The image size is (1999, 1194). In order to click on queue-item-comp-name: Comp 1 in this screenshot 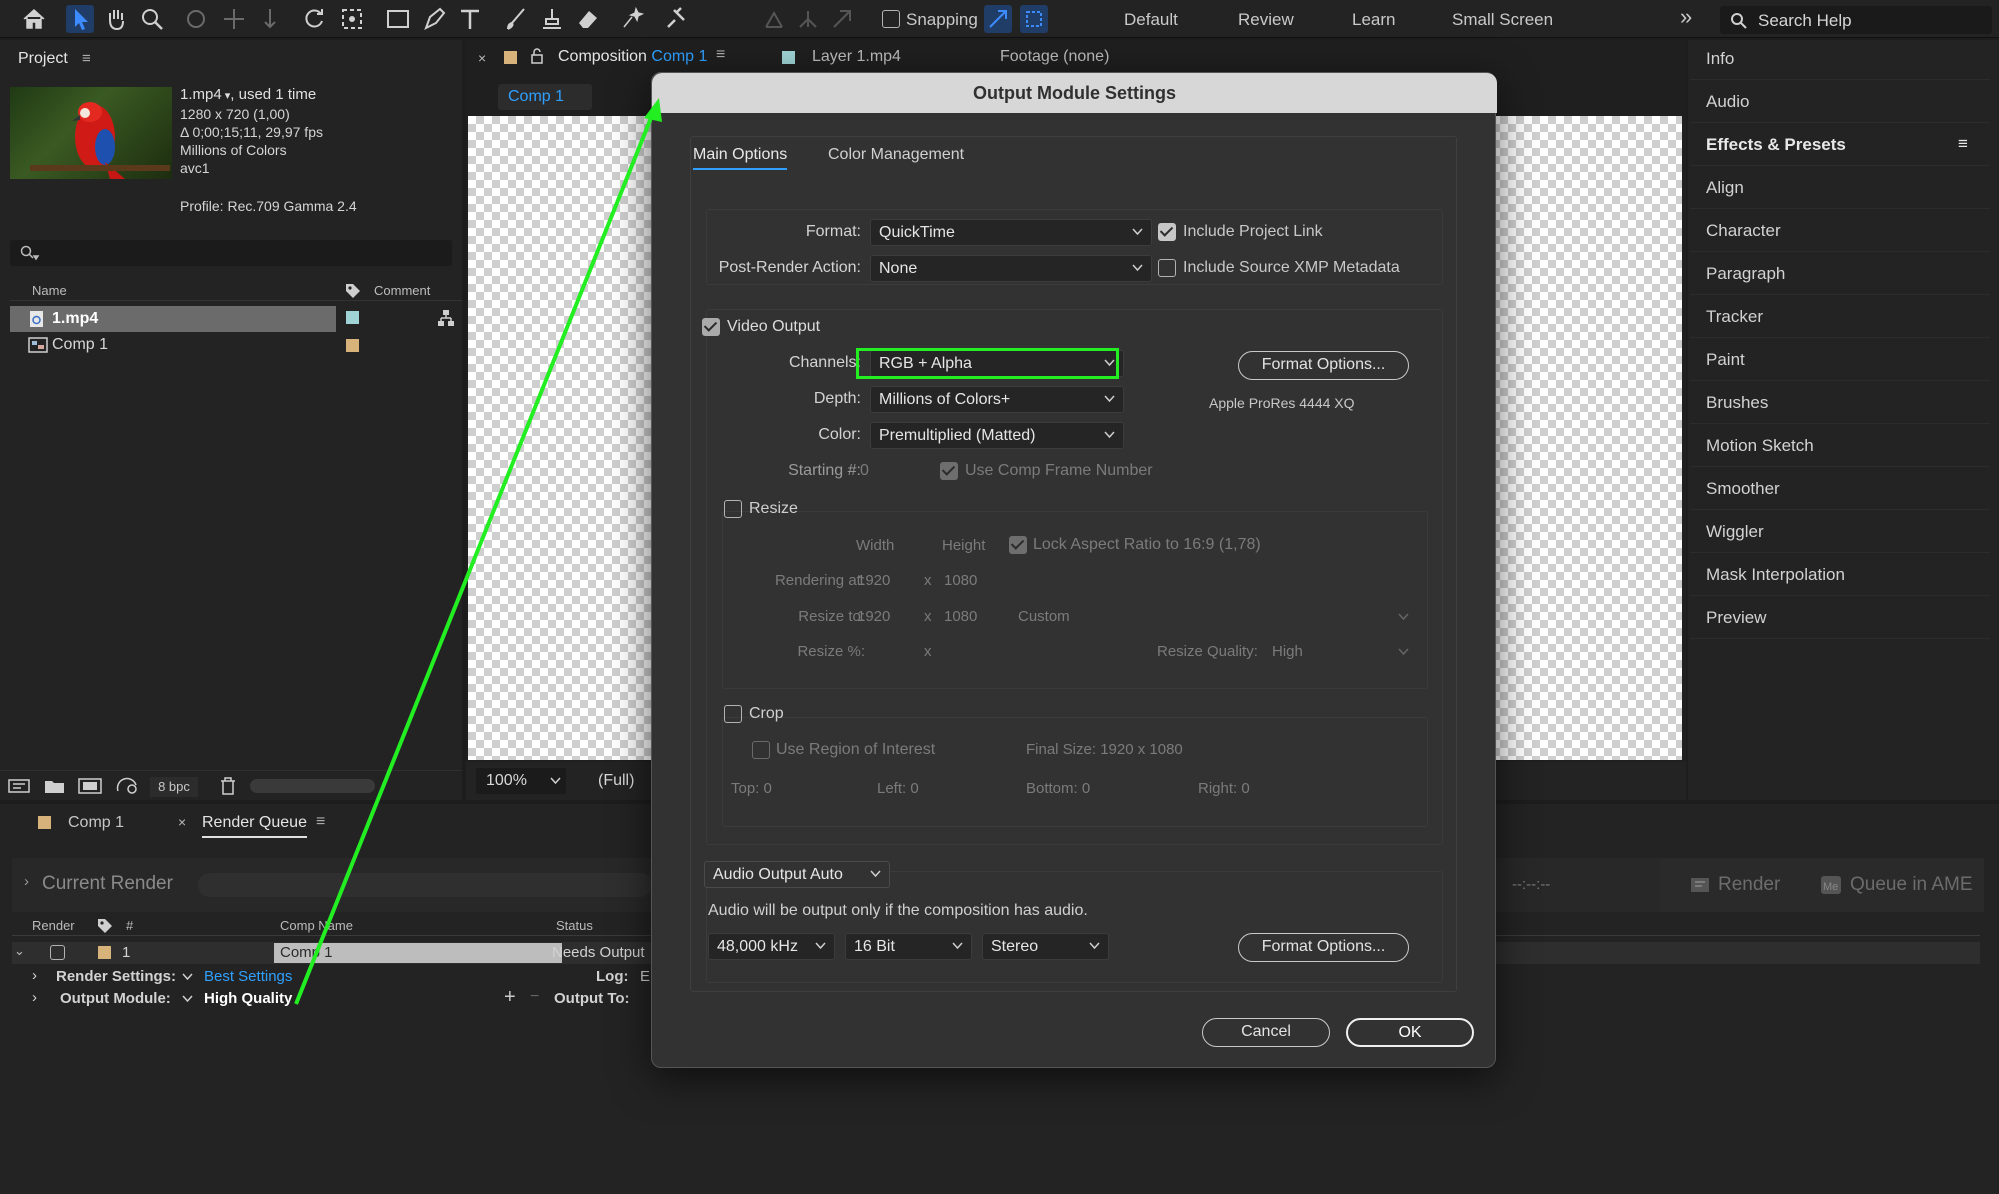, I will do `click(418, 953)`.